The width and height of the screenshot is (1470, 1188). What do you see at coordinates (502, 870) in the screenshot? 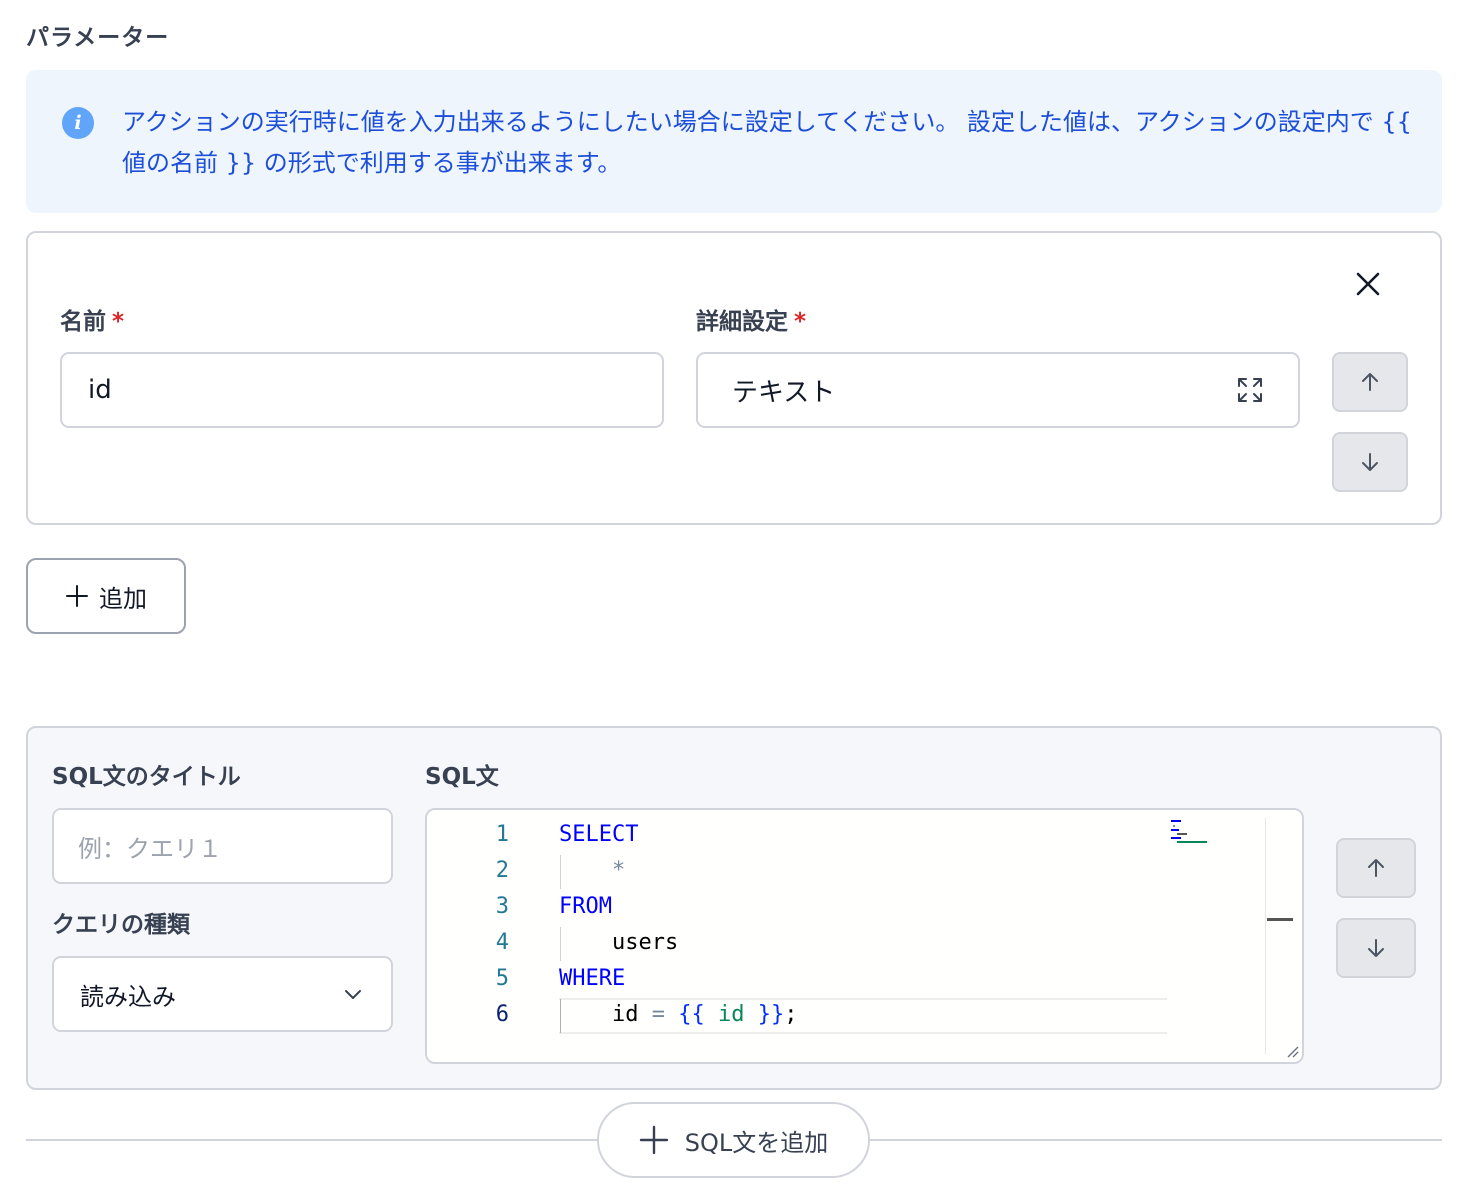
I see `line-number: 2` at bounding box center [502, 870].